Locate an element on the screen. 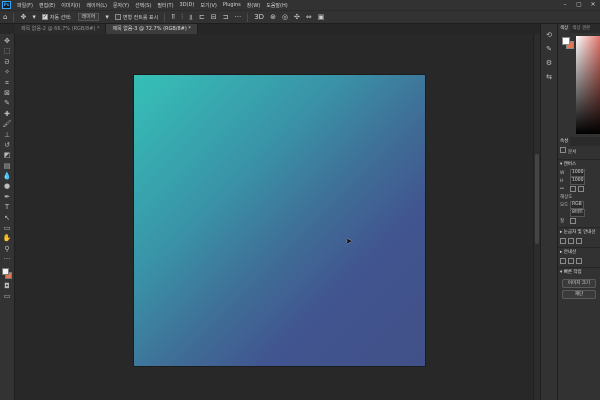 This screenshot has height=400, width=600. hand-tool-icon: ✋ is located at coordinates (7, 238).